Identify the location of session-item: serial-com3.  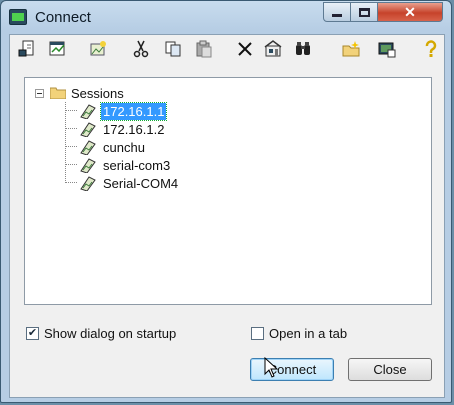
(118, 165).